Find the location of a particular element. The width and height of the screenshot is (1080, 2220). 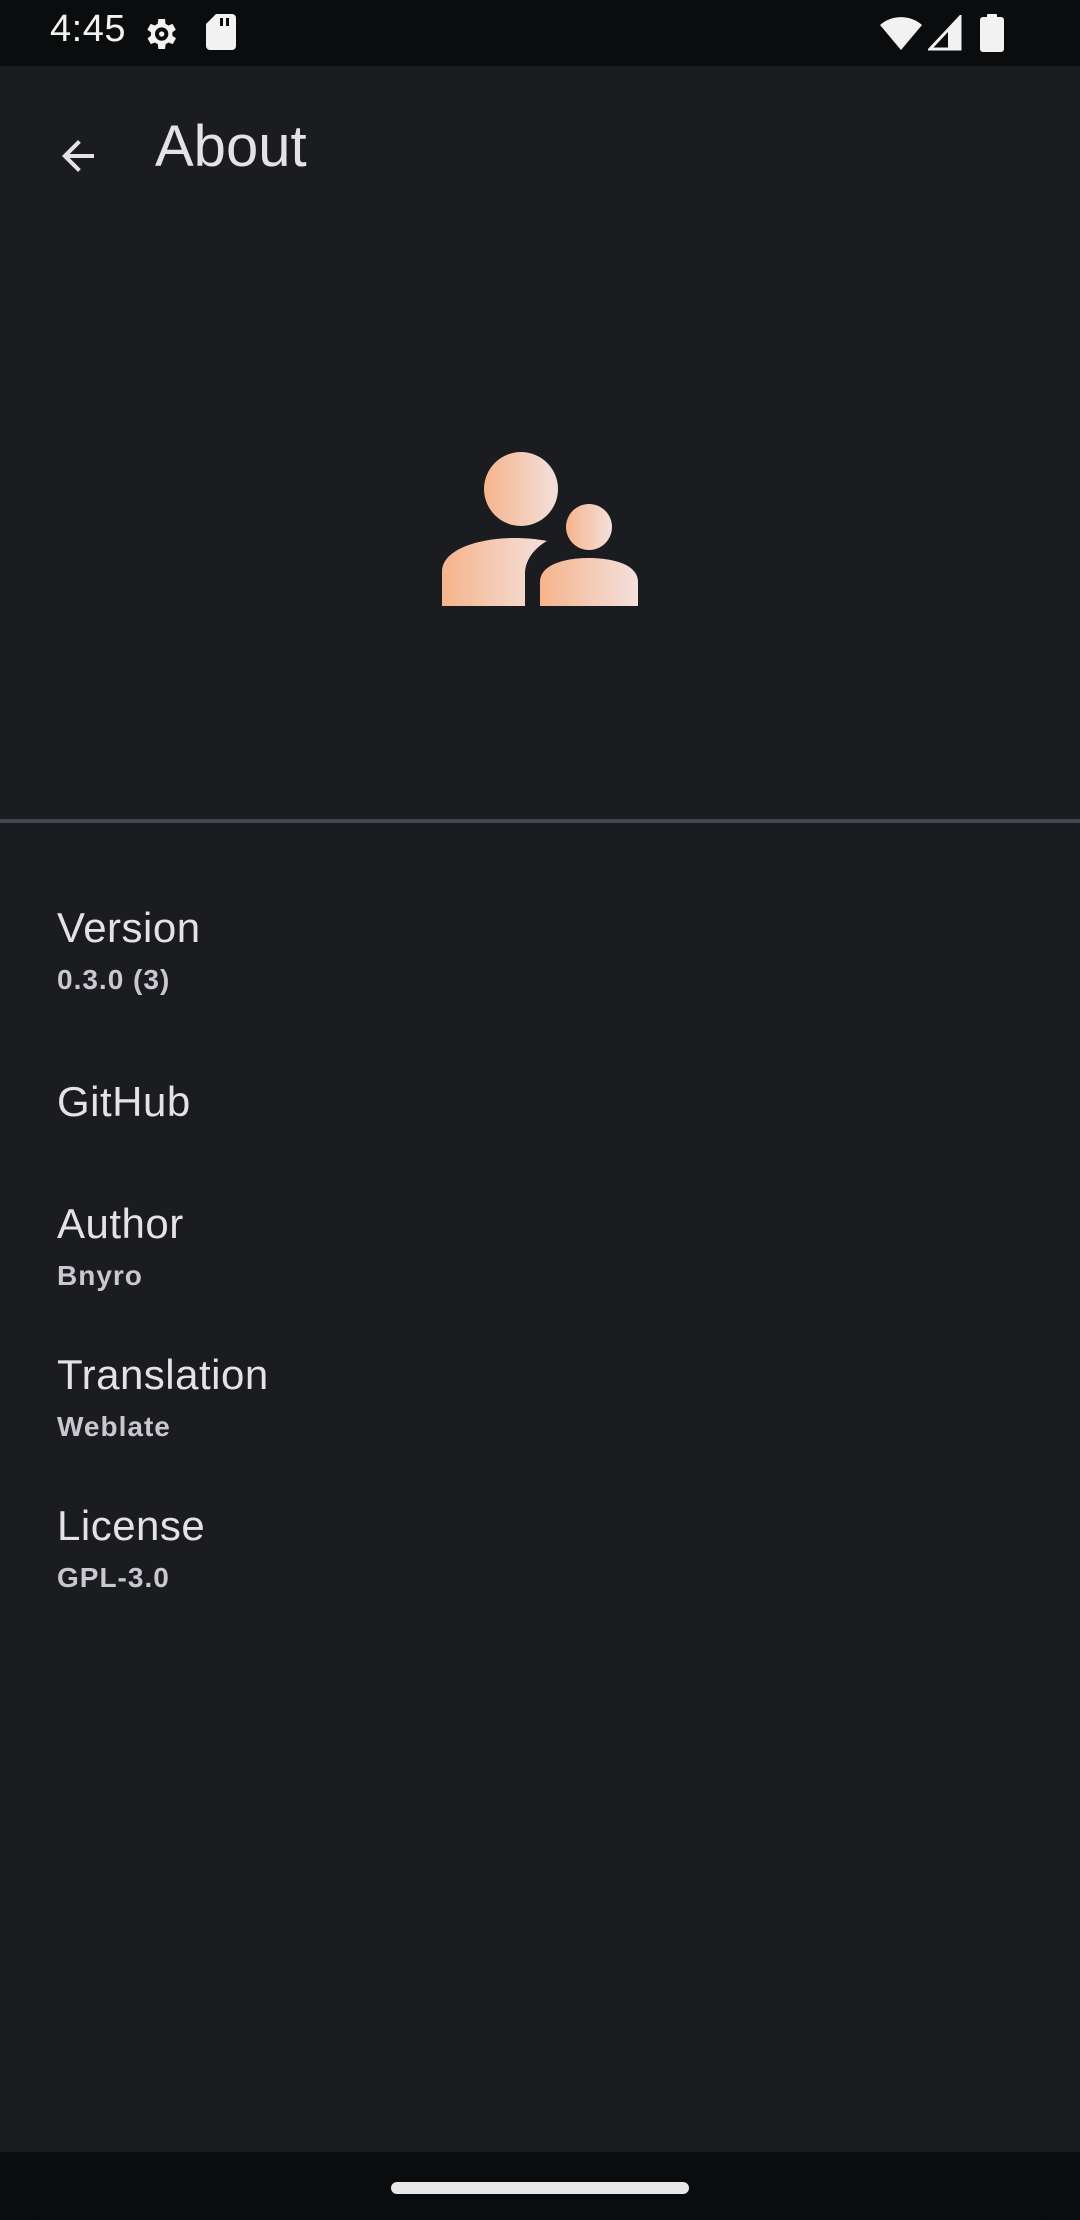

people-icon is located at coordinates (540, 529).